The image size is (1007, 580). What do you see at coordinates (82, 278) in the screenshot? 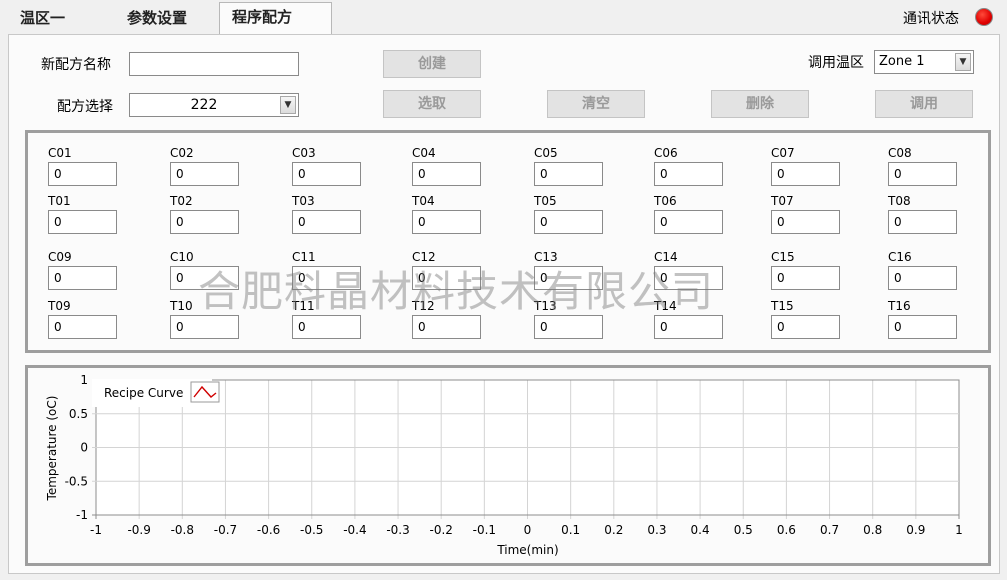
I see `param-input-c09: 0` at bounding box center [82, 278].